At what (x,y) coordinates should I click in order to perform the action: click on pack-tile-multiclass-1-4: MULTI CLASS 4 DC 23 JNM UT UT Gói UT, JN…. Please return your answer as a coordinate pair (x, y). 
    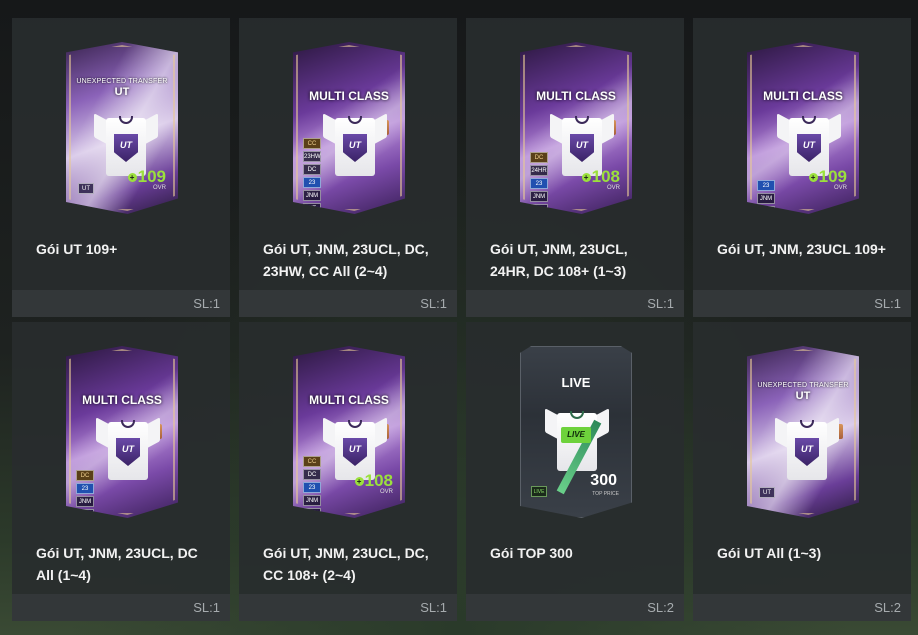
    Looking at the image, I should click on (121, 471).